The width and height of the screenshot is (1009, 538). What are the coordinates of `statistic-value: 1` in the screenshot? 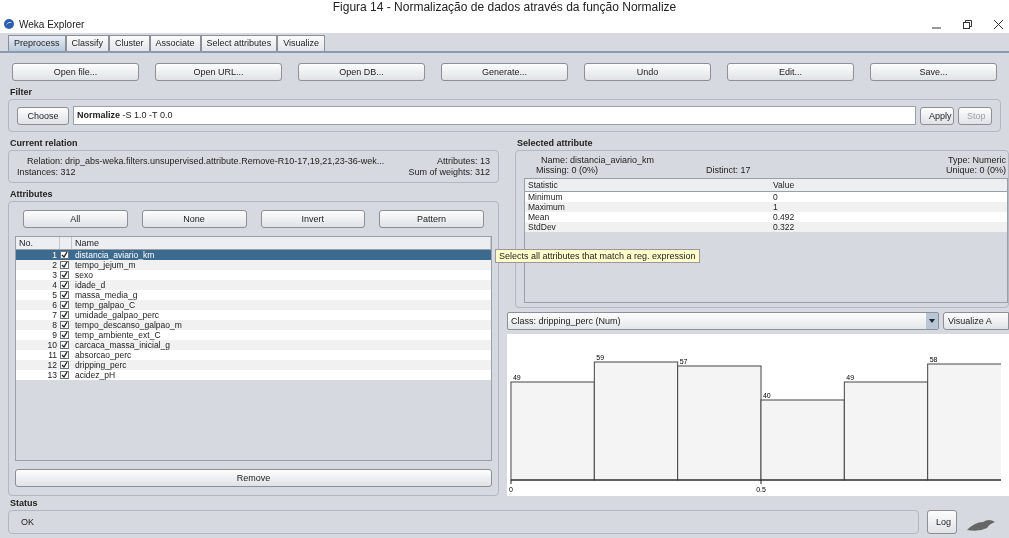 It's located at (775, 207).